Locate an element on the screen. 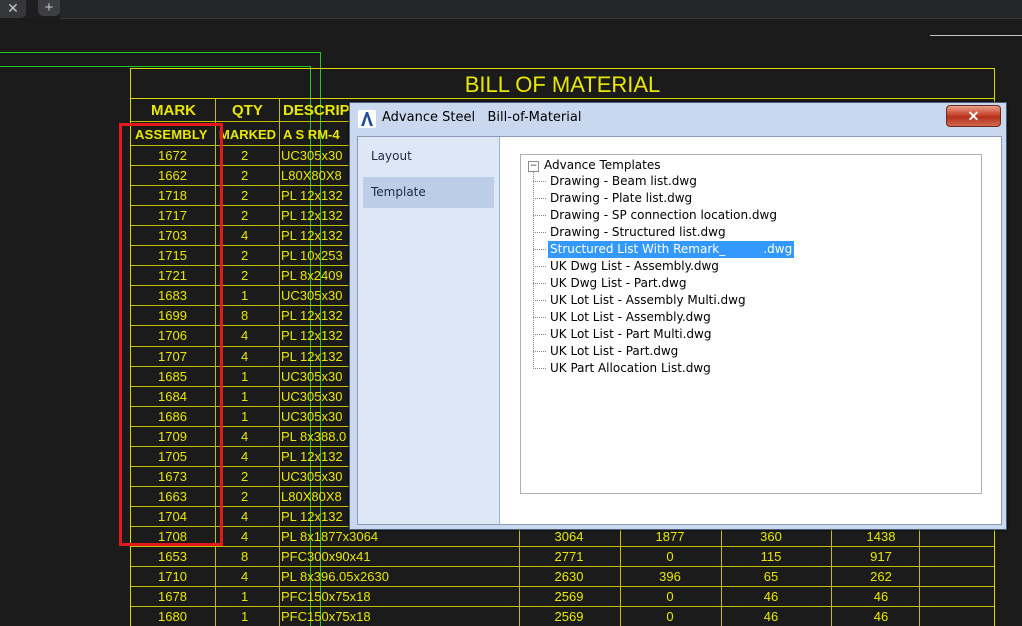  tree-item-label: Drawing - Plate list.dwg is located at coordinates (621, 198).